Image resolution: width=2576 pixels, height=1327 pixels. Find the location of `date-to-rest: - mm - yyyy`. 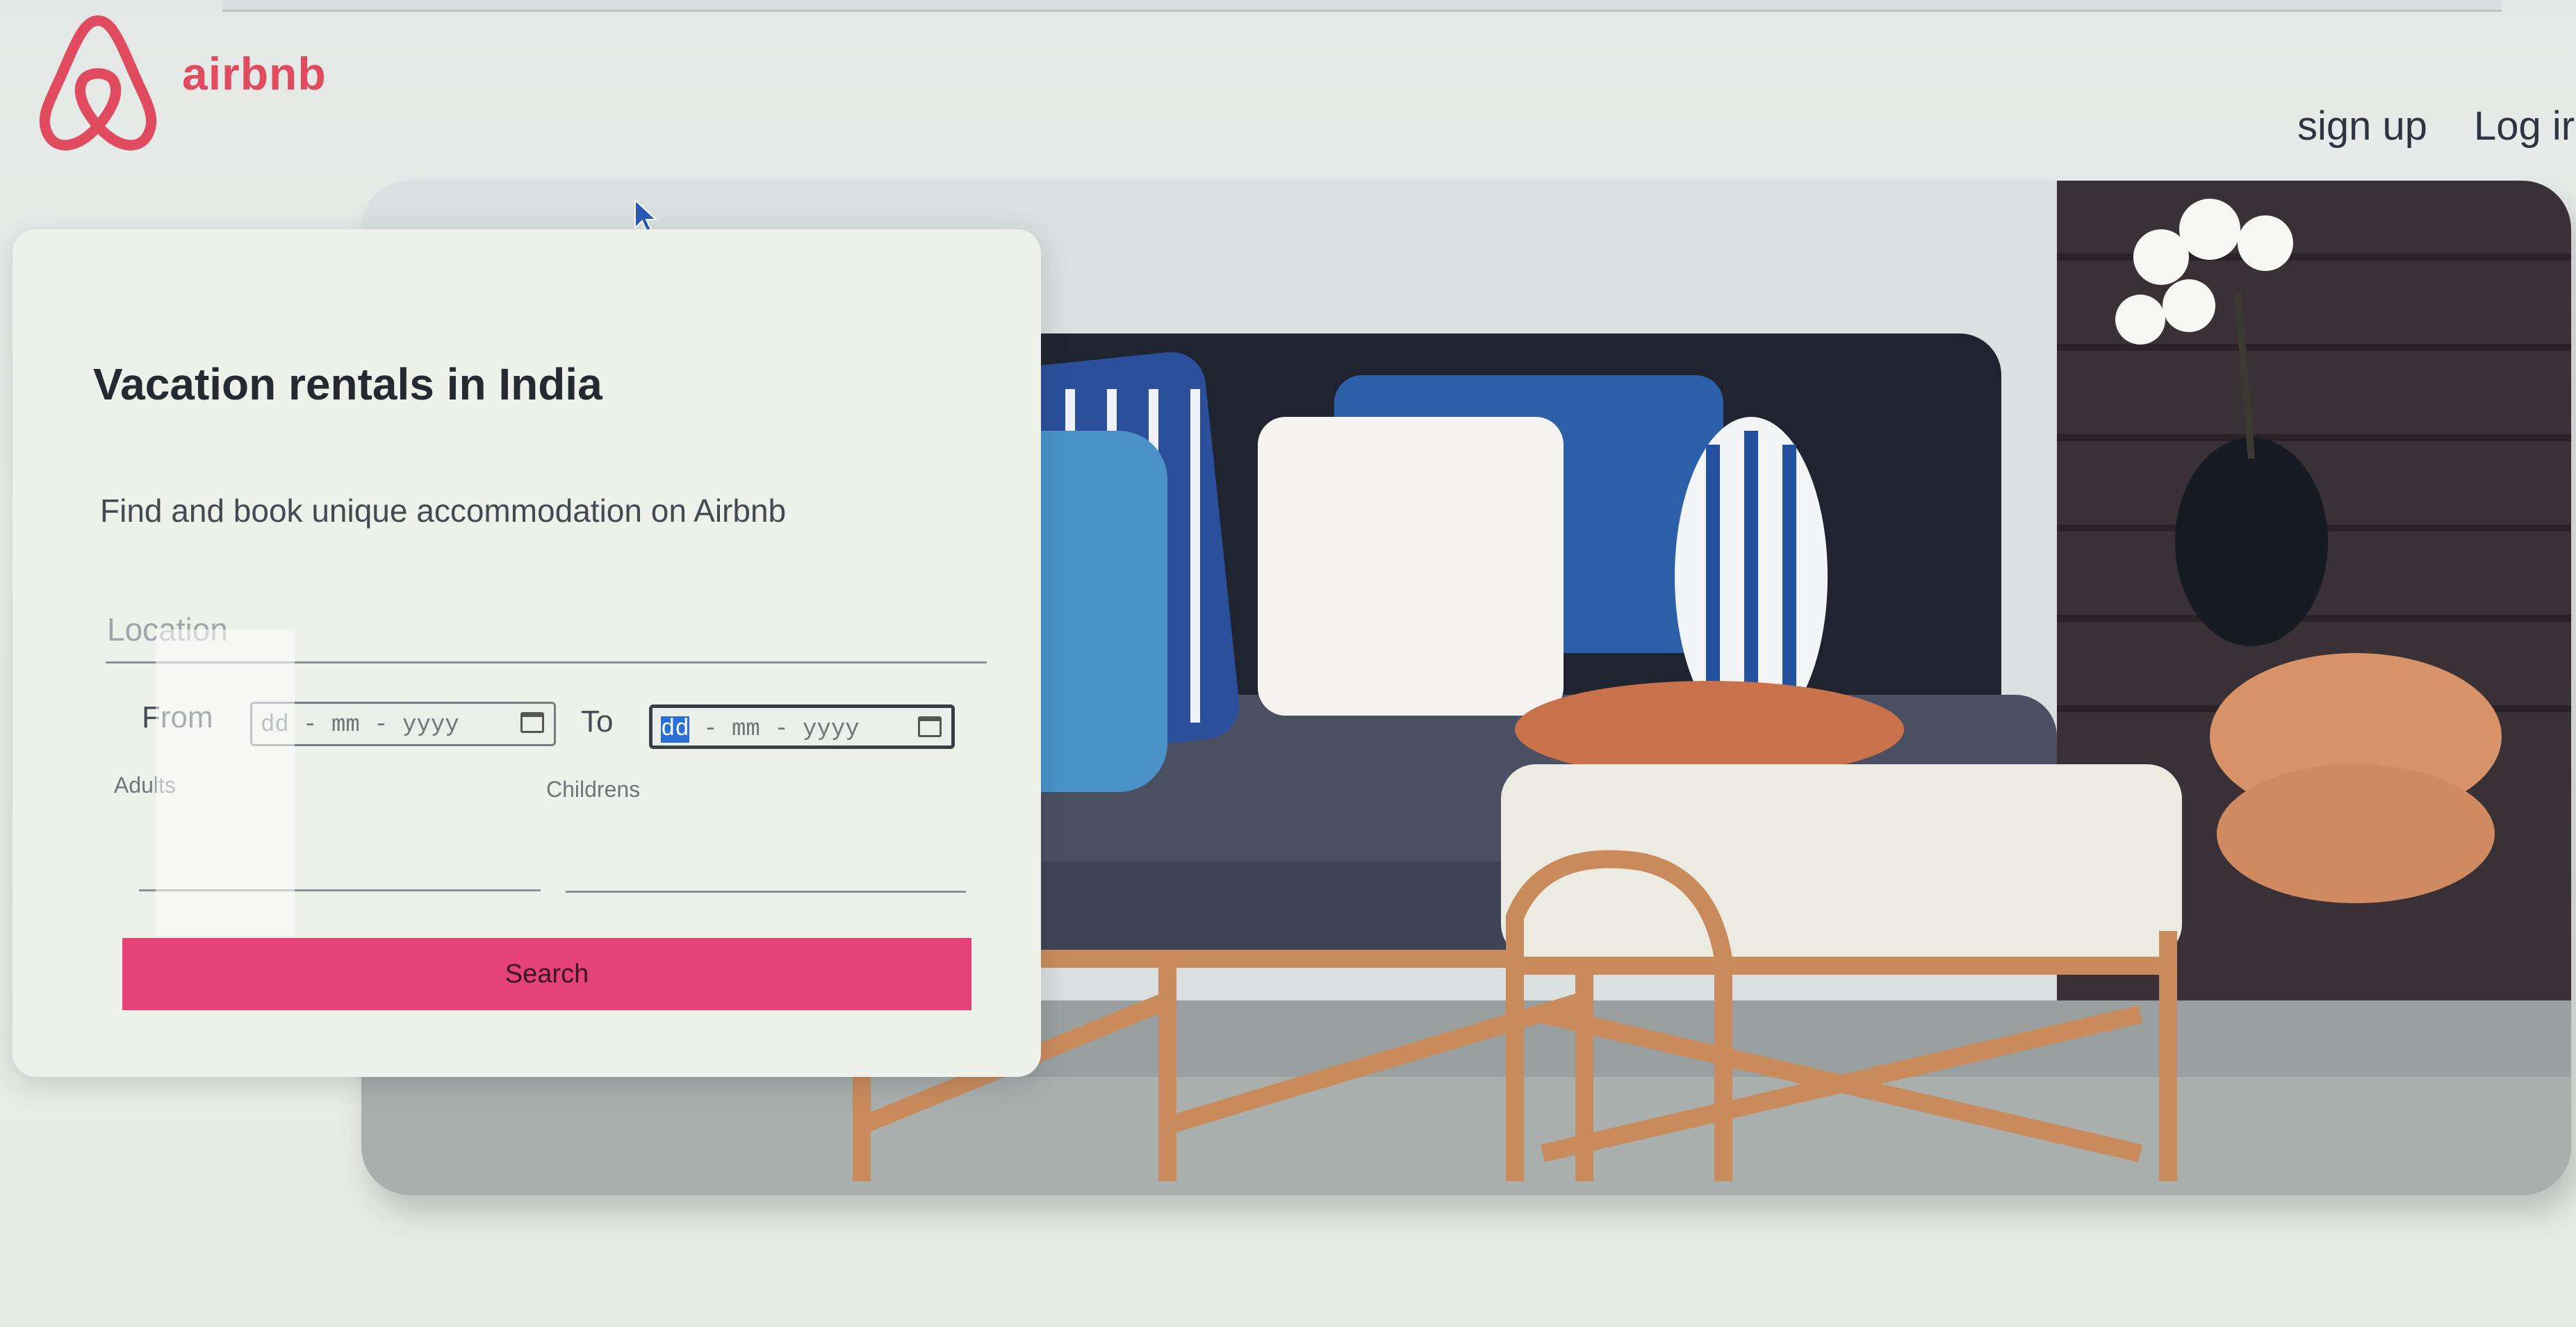

date-to-rest: - mm - yyyy is located at coordinates (774, 729).